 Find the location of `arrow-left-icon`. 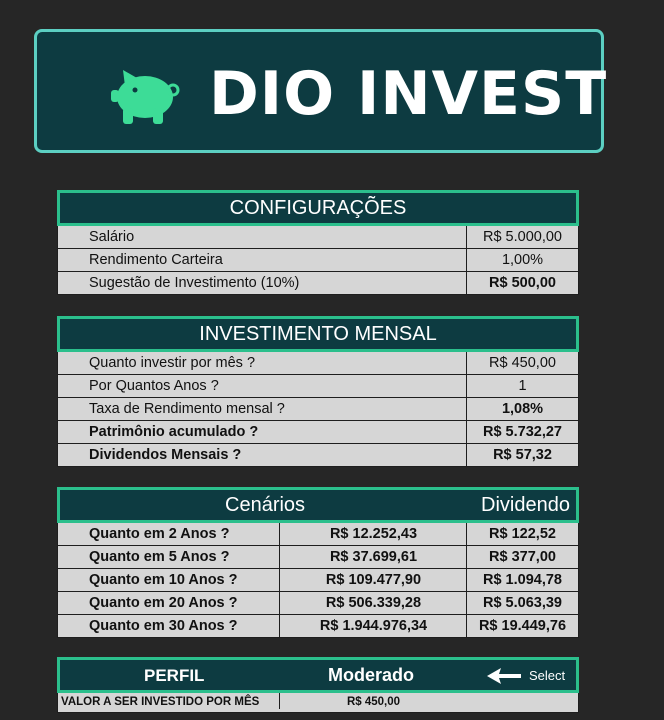

arrow-left-icon is located at coordinates (504, 676).